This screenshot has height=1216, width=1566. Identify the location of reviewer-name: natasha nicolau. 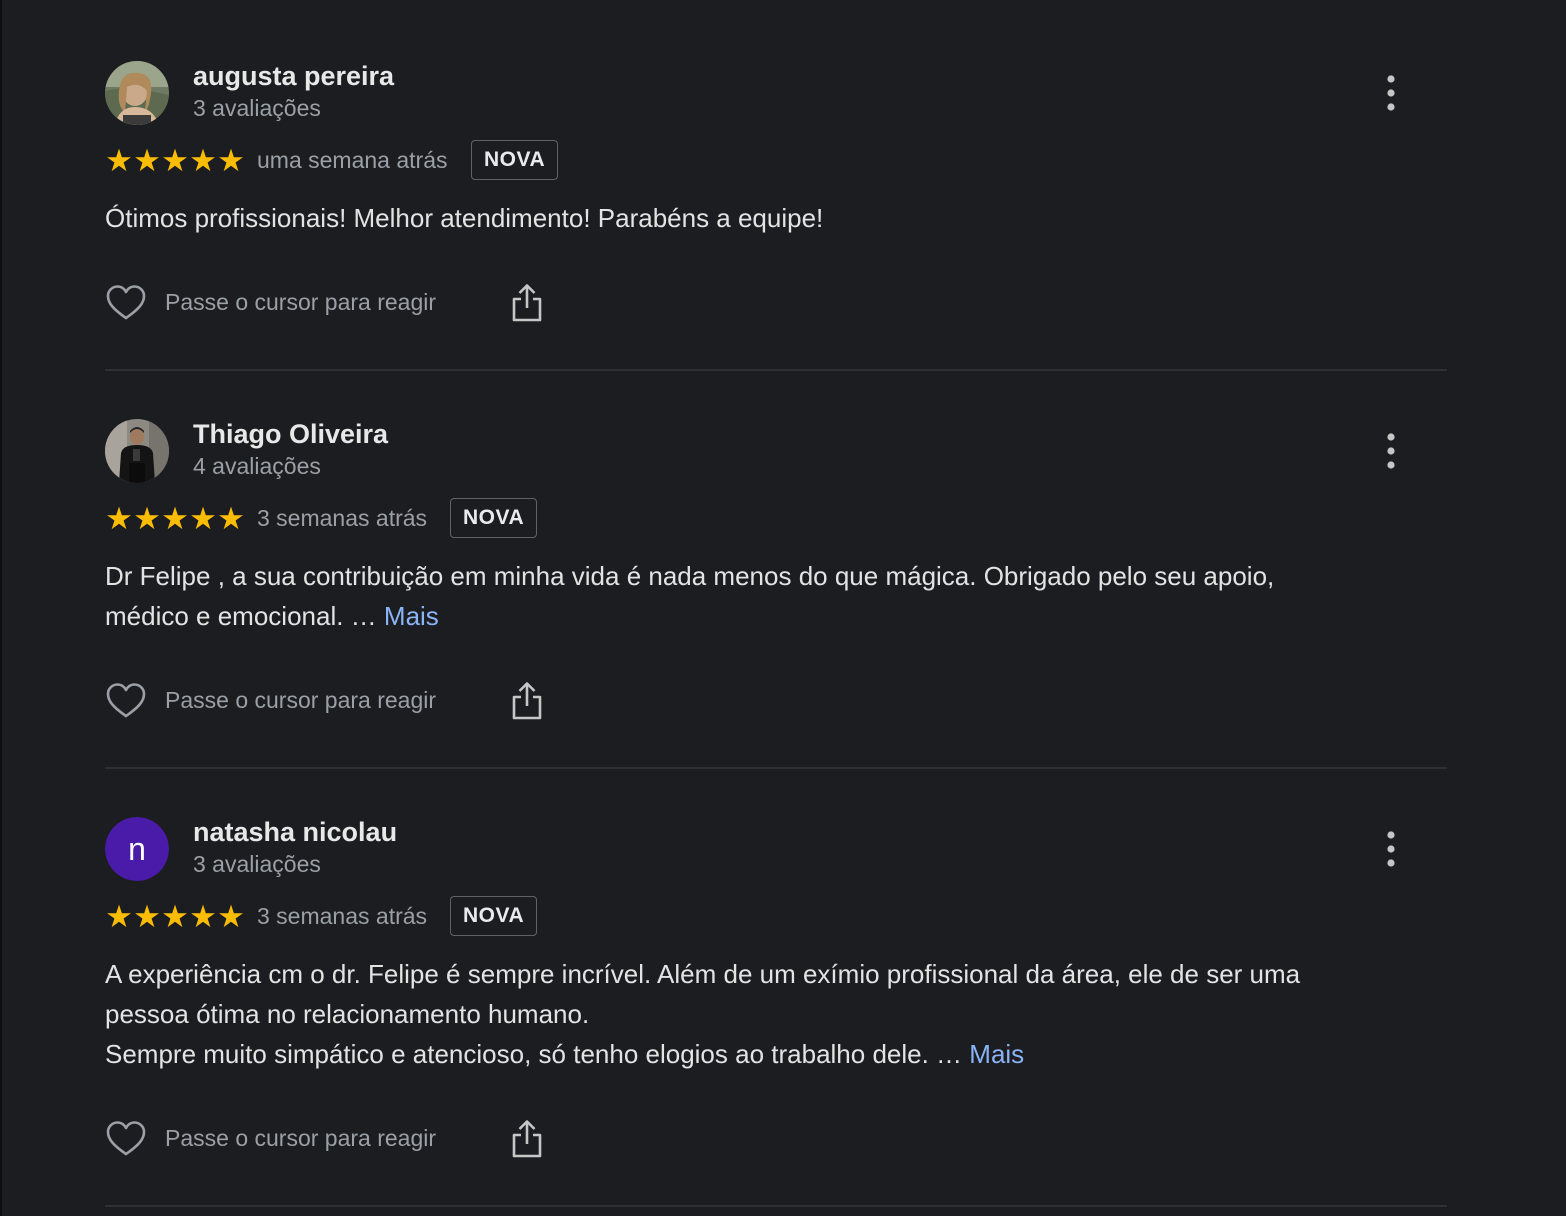
(295, 832).